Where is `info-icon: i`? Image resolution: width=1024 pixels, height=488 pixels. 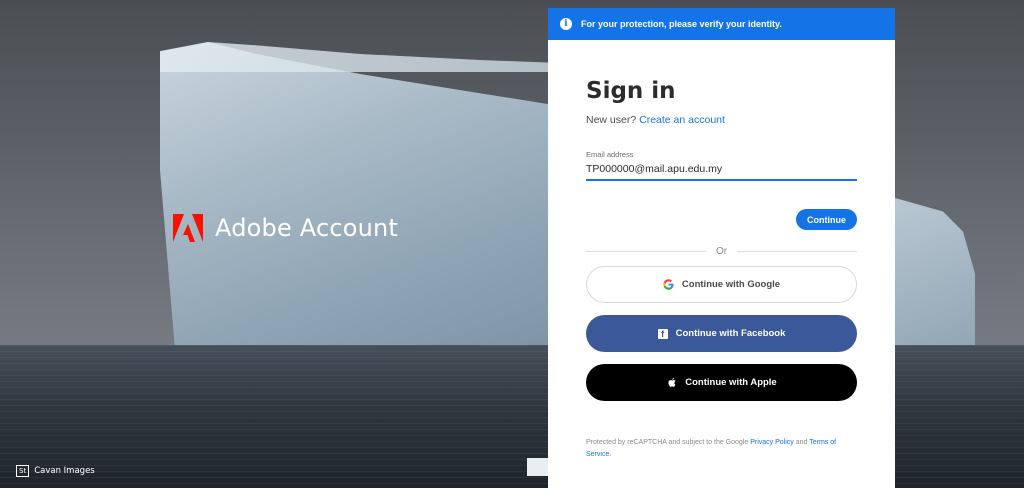
info-icon: i is located at coordinates (566, 24).